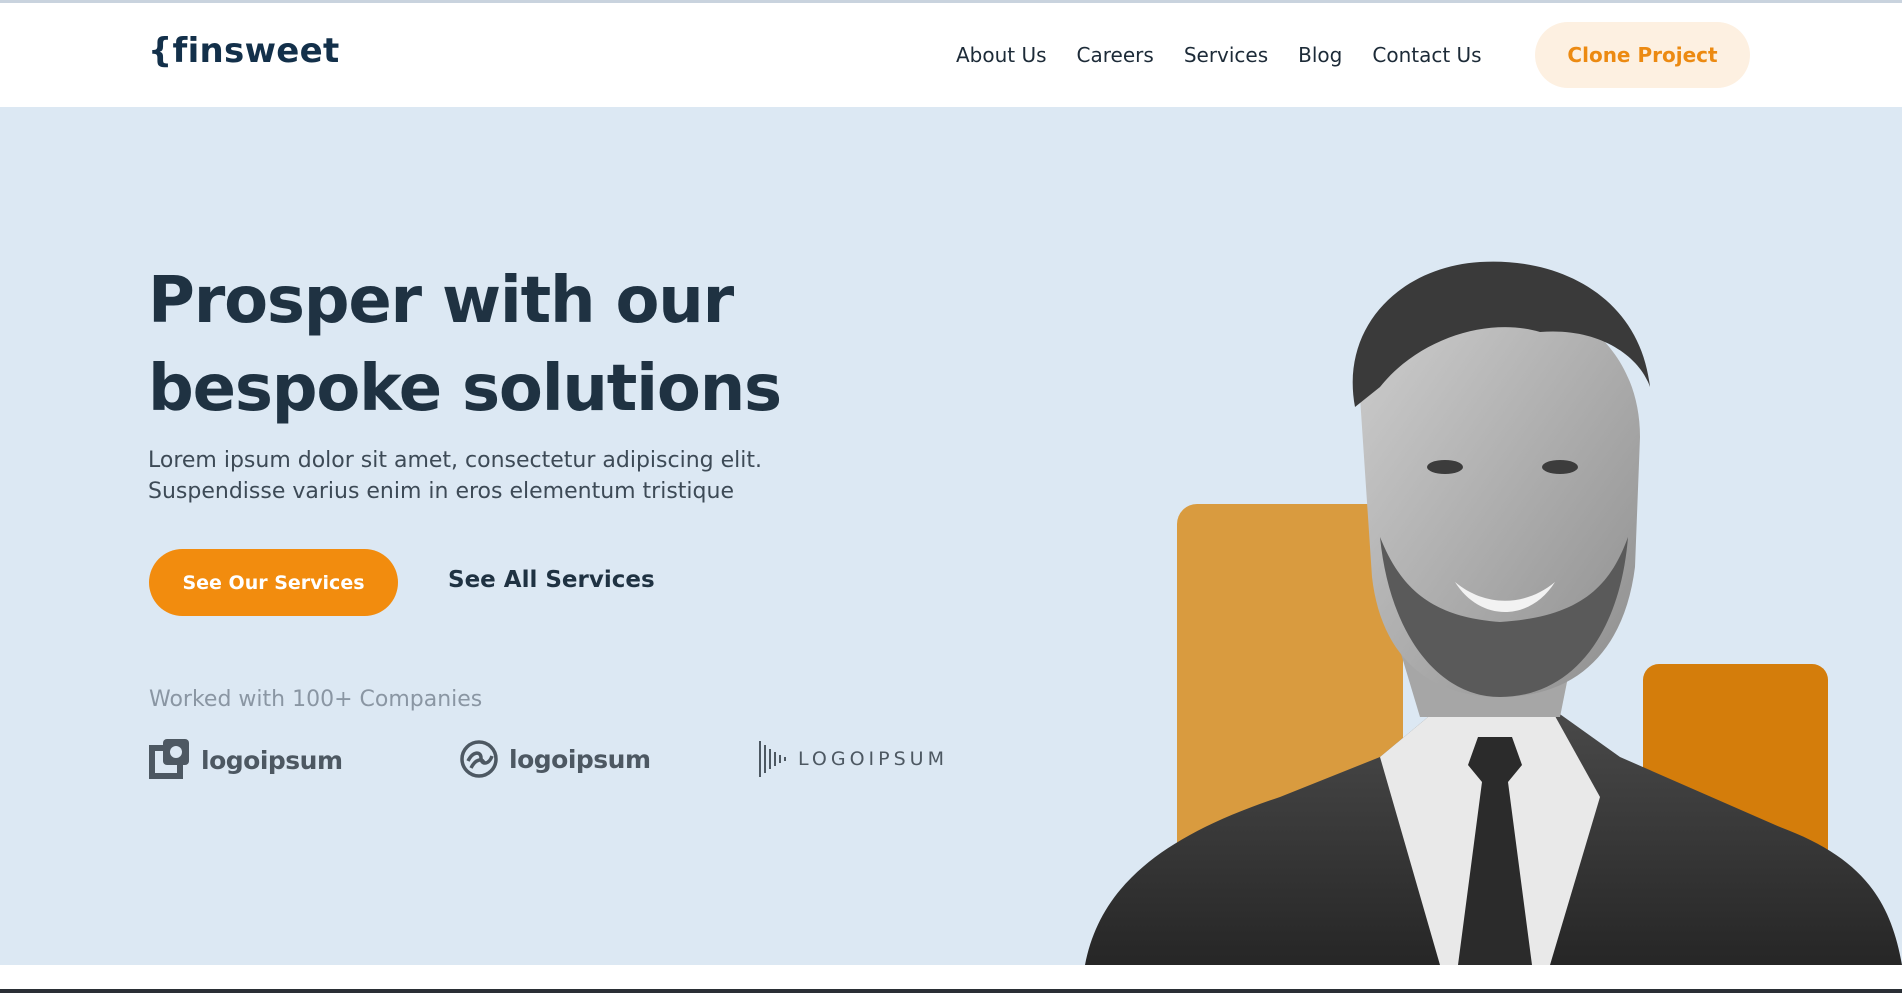 This screenshot has width=1902, height=993. Describe the element at coordinates (244, 51) in the screenshot. I see `site-logo: {finsweet` at that location.